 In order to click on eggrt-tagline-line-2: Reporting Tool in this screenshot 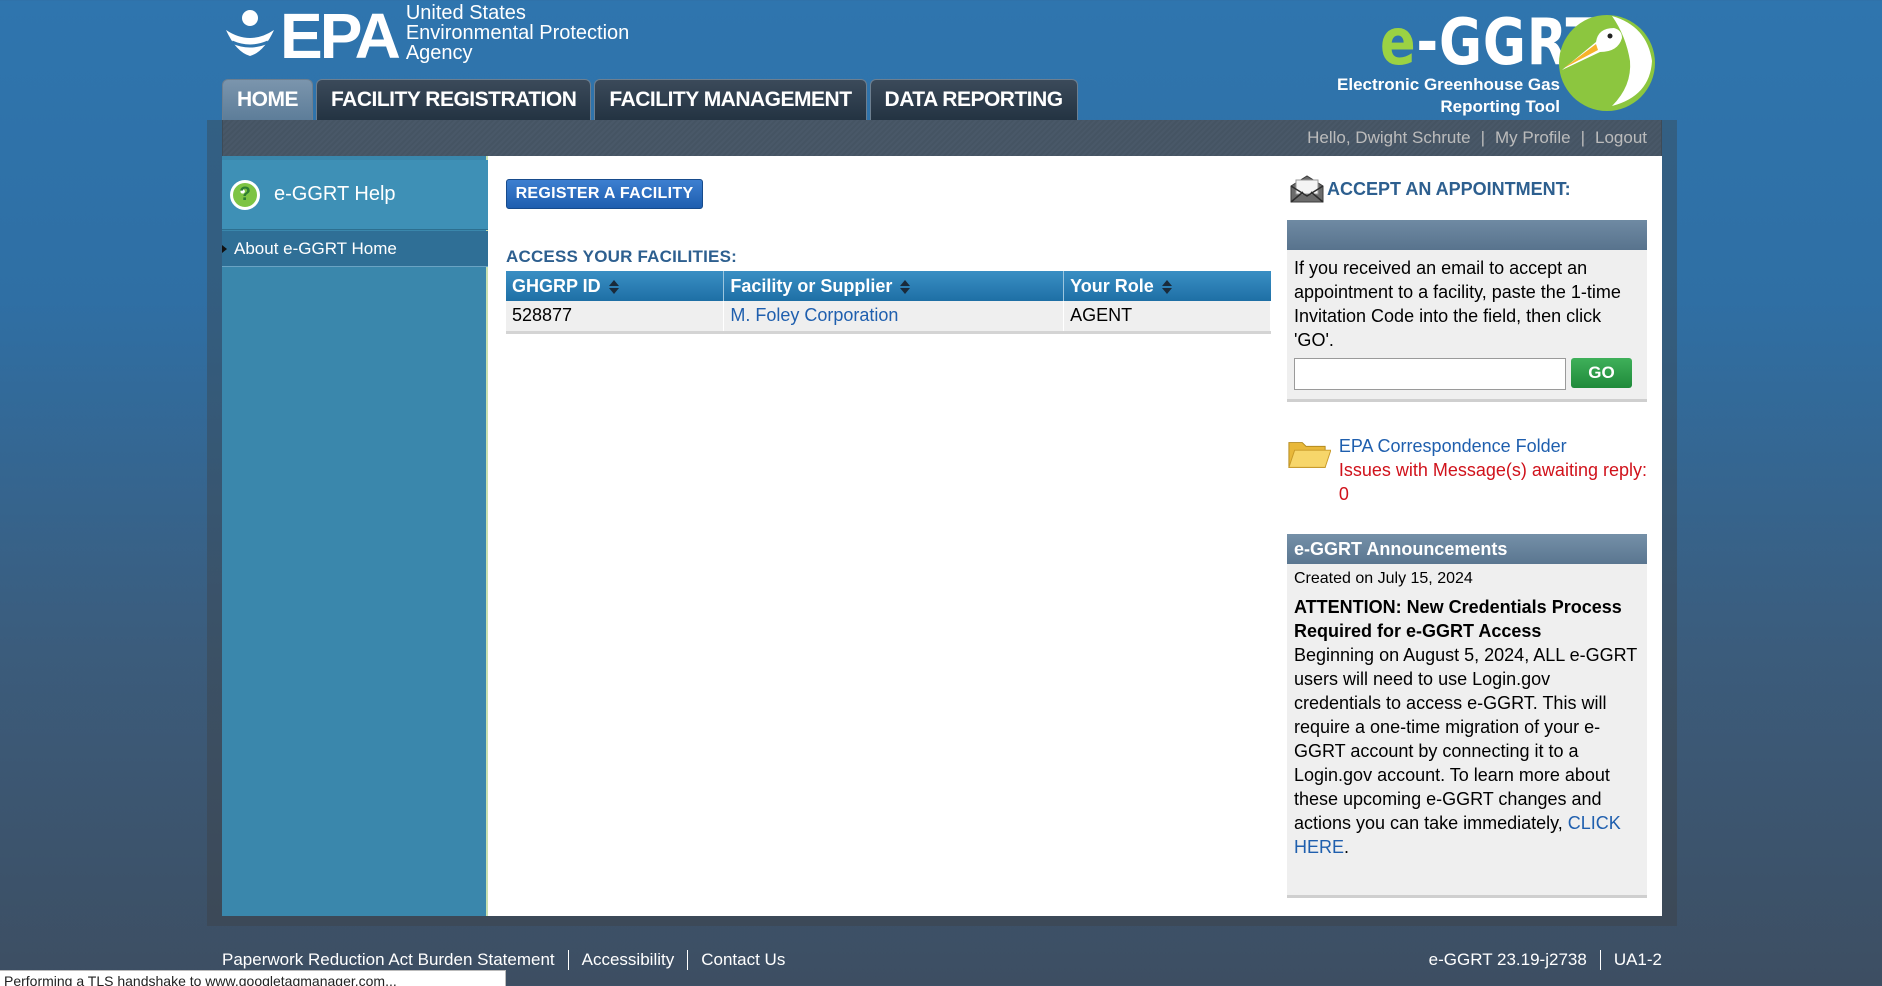, I will do `click(1500, 106)`.